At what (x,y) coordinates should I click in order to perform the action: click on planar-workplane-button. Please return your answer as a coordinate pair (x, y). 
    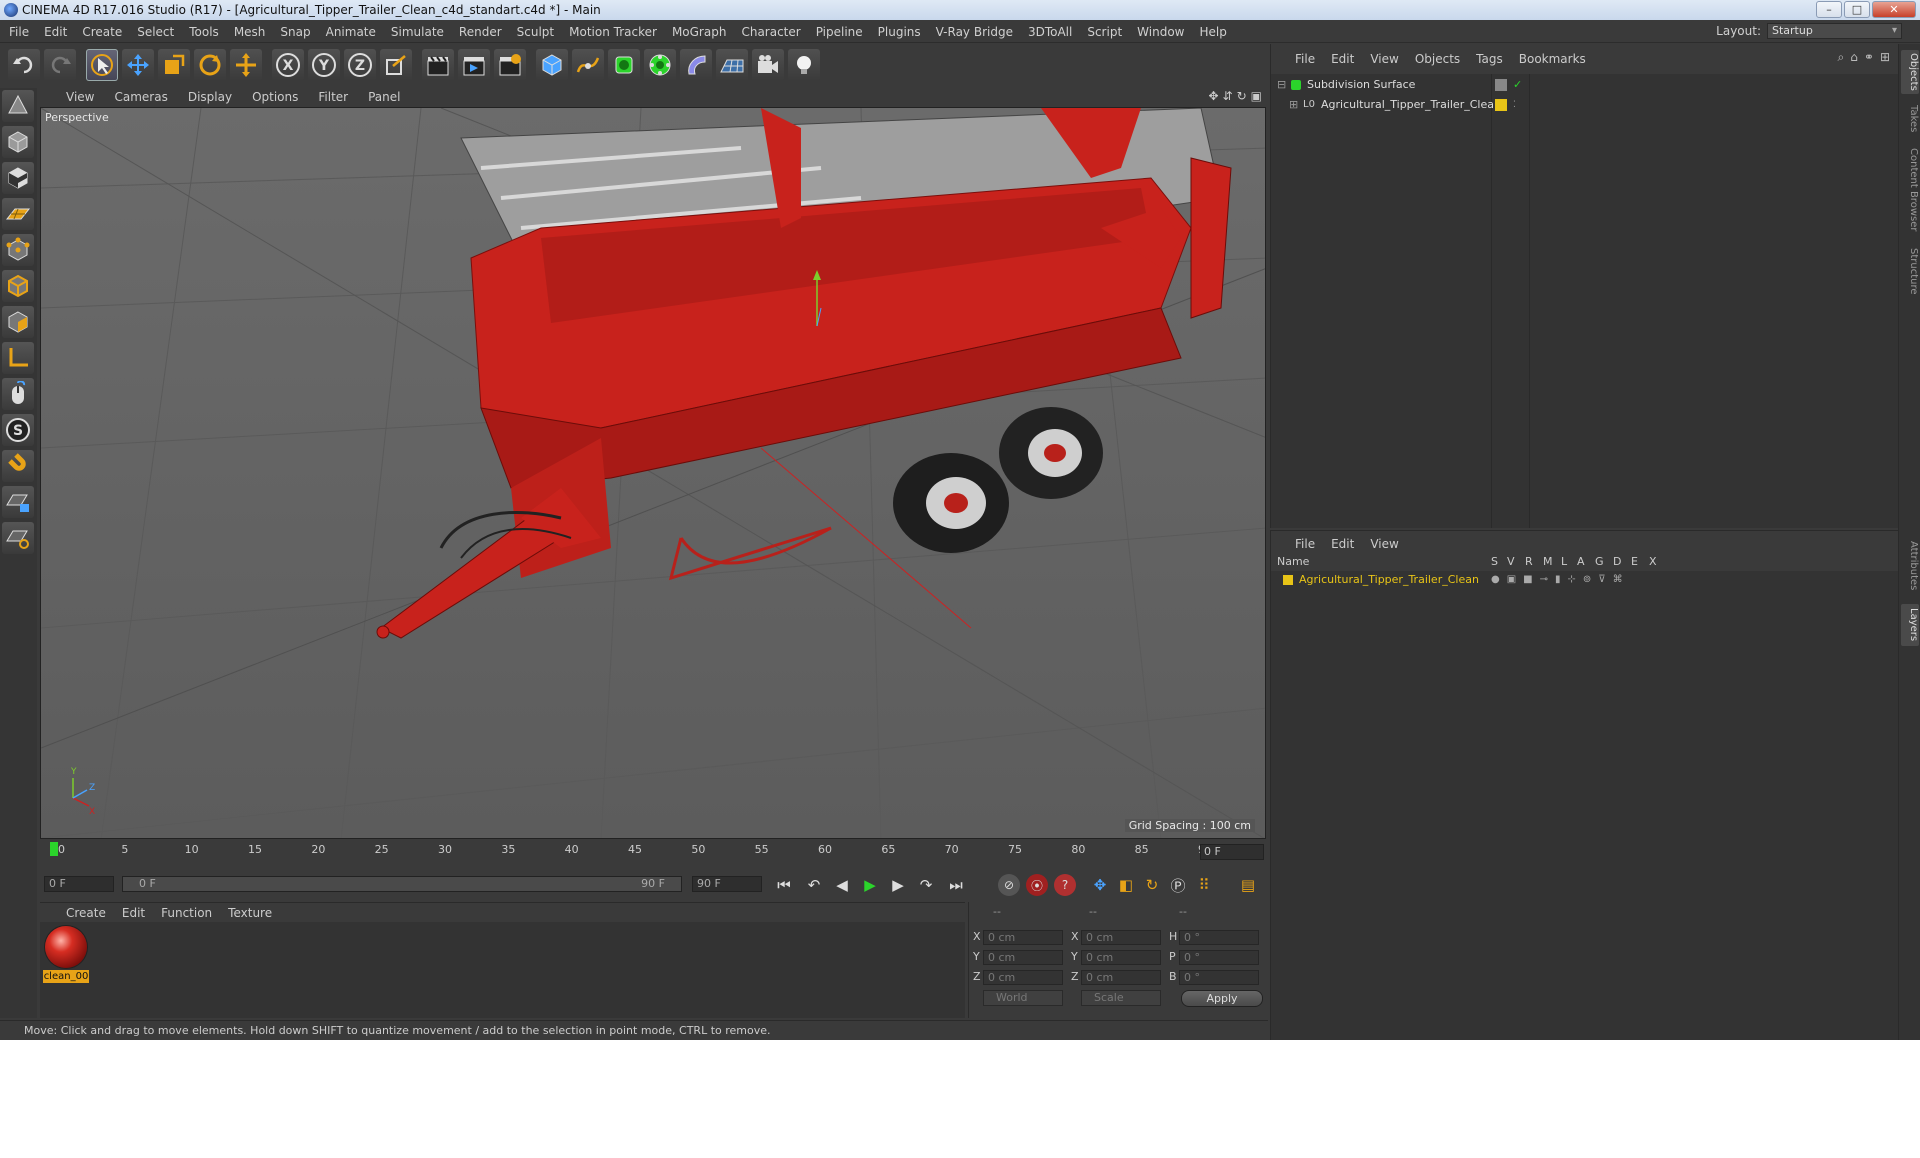
    Looking at the image, I should click on (18, 538).